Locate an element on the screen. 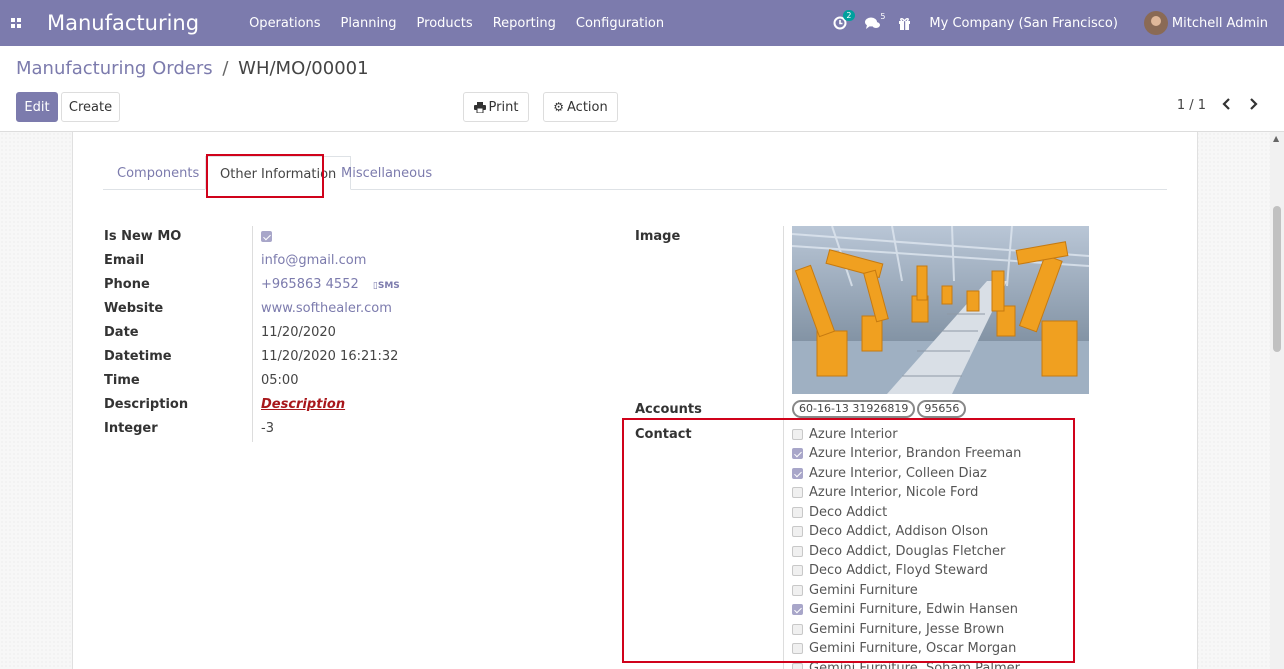 The image size is (1284, 669). description-value: Description is located at coordinates (303, 404).